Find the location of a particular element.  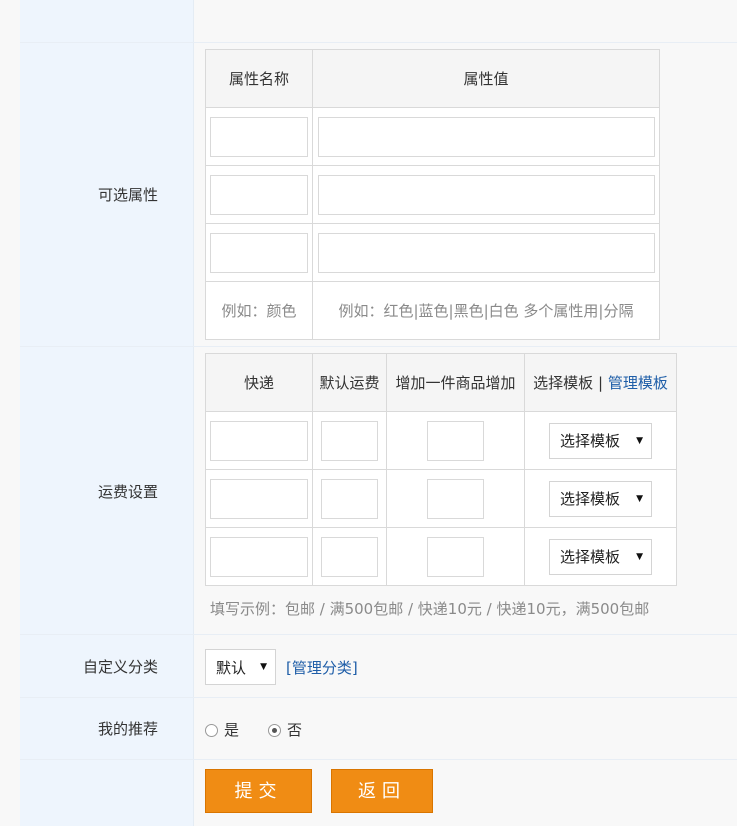

recommend-no-option: 否 is located at coordinates (285, 729).